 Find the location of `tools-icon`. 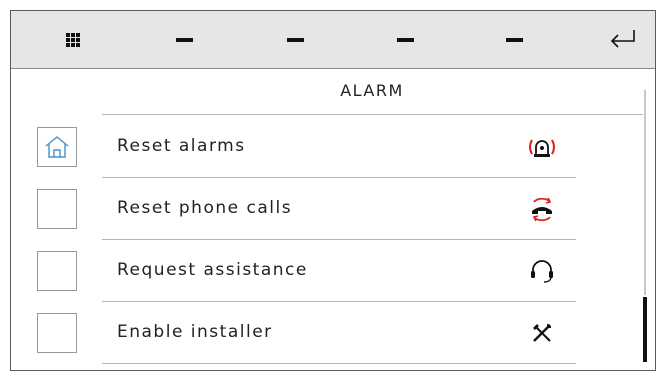

tools-icon is located at coordinates (542, 333).